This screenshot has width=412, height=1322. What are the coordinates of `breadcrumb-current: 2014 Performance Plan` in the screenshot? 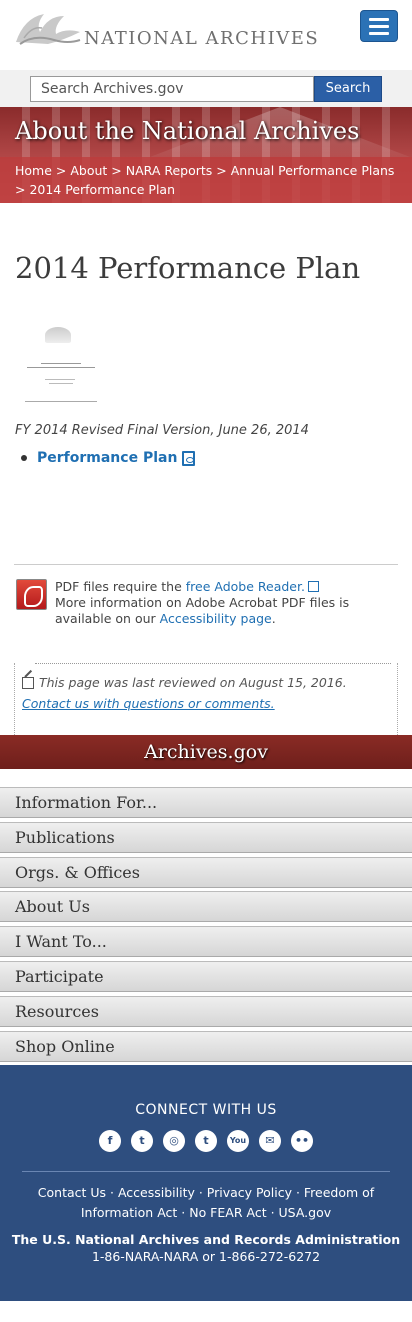 It's located at (102, 189).